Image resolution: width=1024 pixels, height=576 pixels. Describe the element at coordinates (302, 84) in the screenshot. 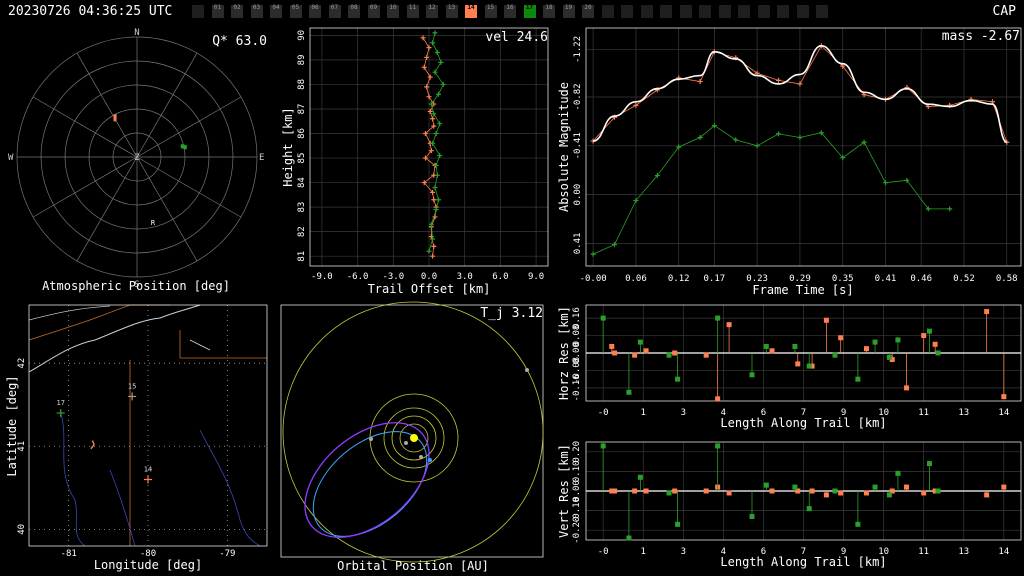

I see `y-tick-label: 88` at that location.